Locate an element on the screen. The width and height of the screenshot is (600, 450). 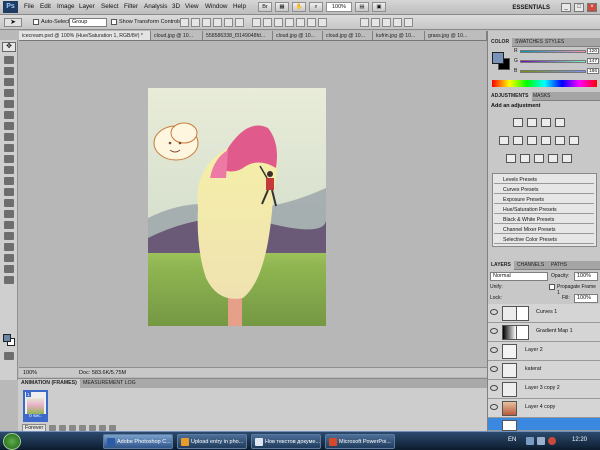
screen-mode-button: ▣ is located at coordinates (379, 7).